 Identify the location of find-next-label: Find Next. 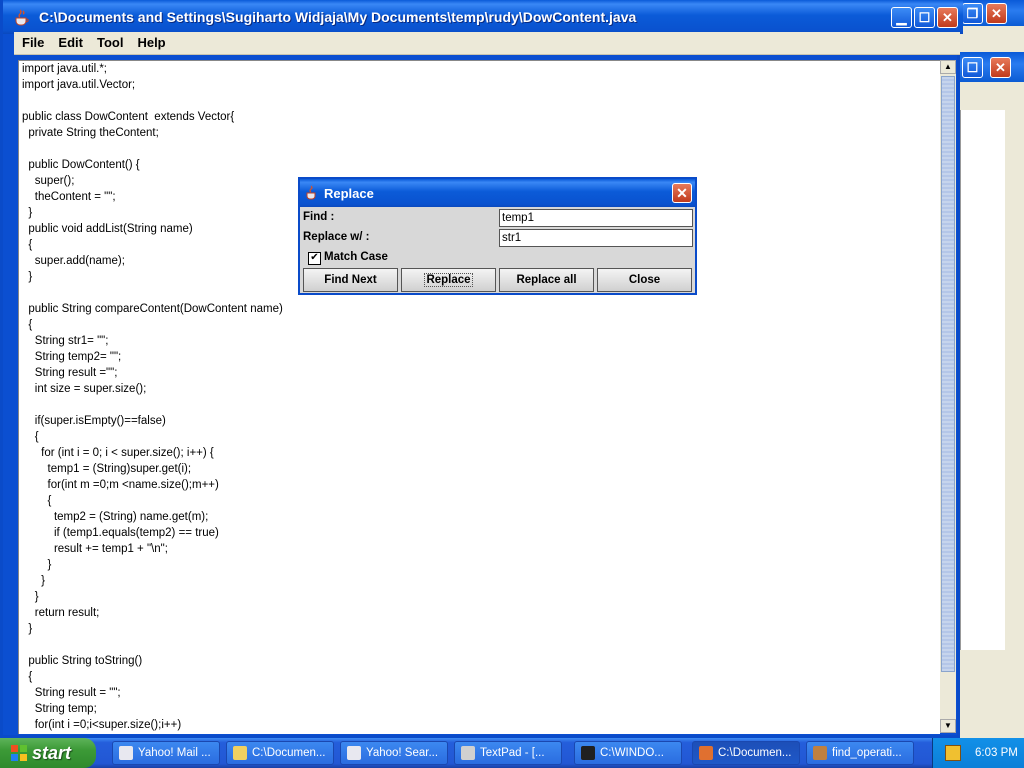
(350, 280).